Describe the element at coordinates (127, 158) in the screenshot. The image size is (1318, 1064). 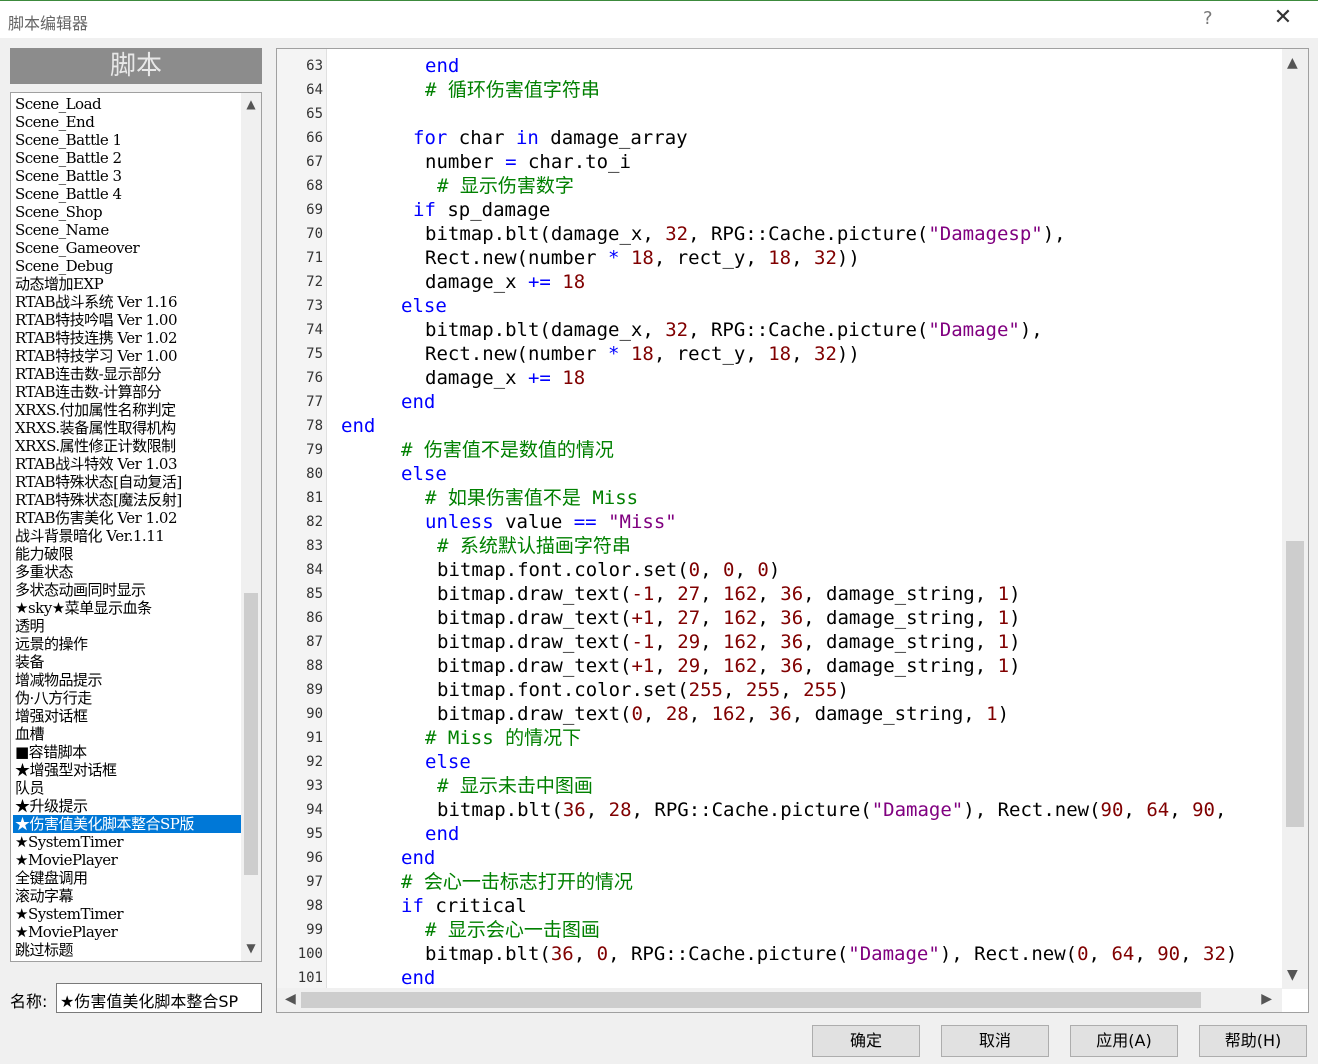
I see `script-list-item: Scene_Battle 2` at that location.